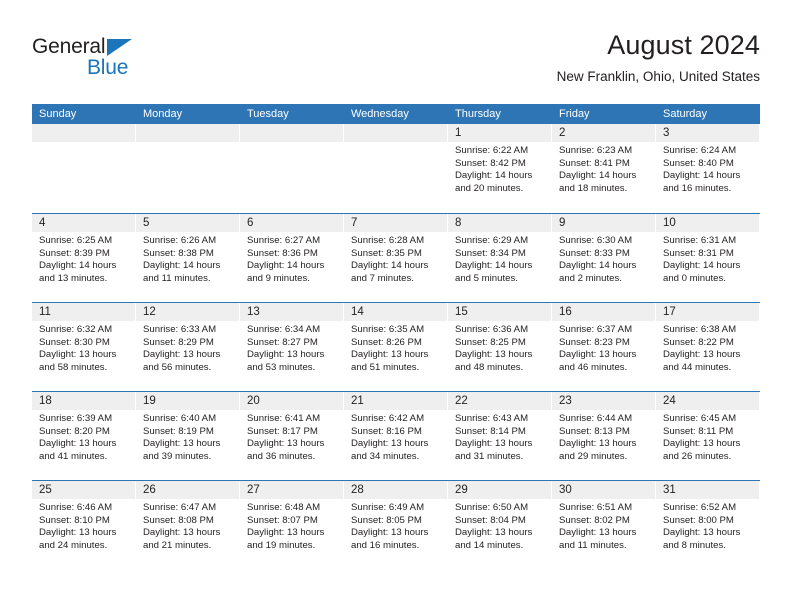 Image resolution: width=792 pixels, height=612 pixels. Describe the element at coordinates (73, 278) in the screenshot. I see `daylight-text-line2: and 13 minutes.` at that location.